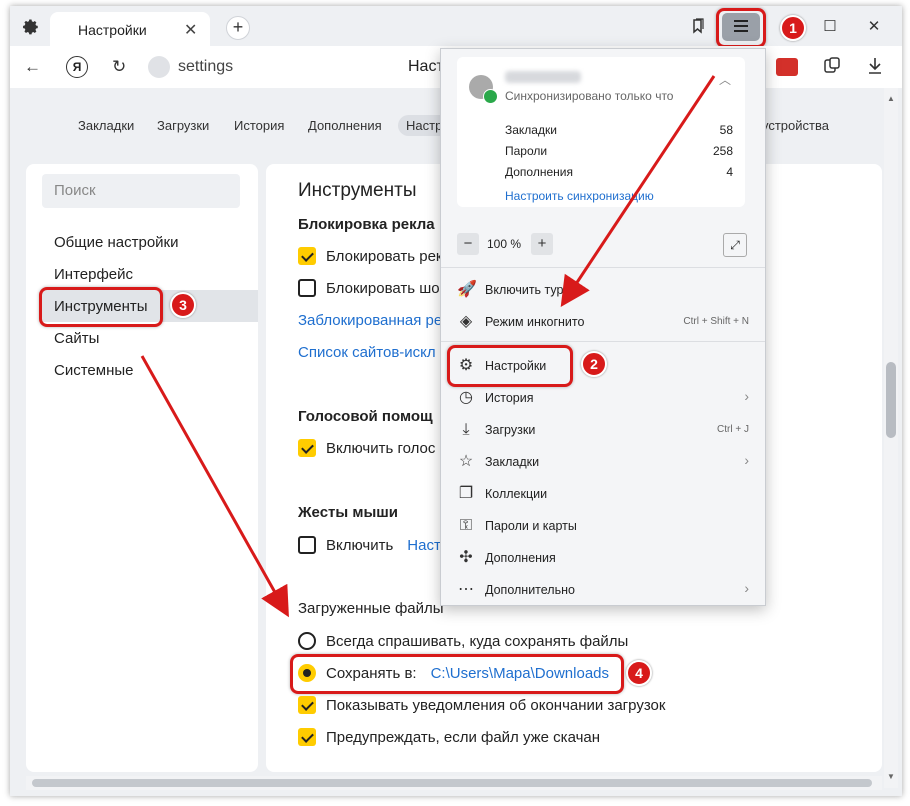 Image resolution: width=910 pixels, height=806 pixels. Describe the element at coordinates (741, 21) in the screenshot. I see `hamburger-icon` at that location.